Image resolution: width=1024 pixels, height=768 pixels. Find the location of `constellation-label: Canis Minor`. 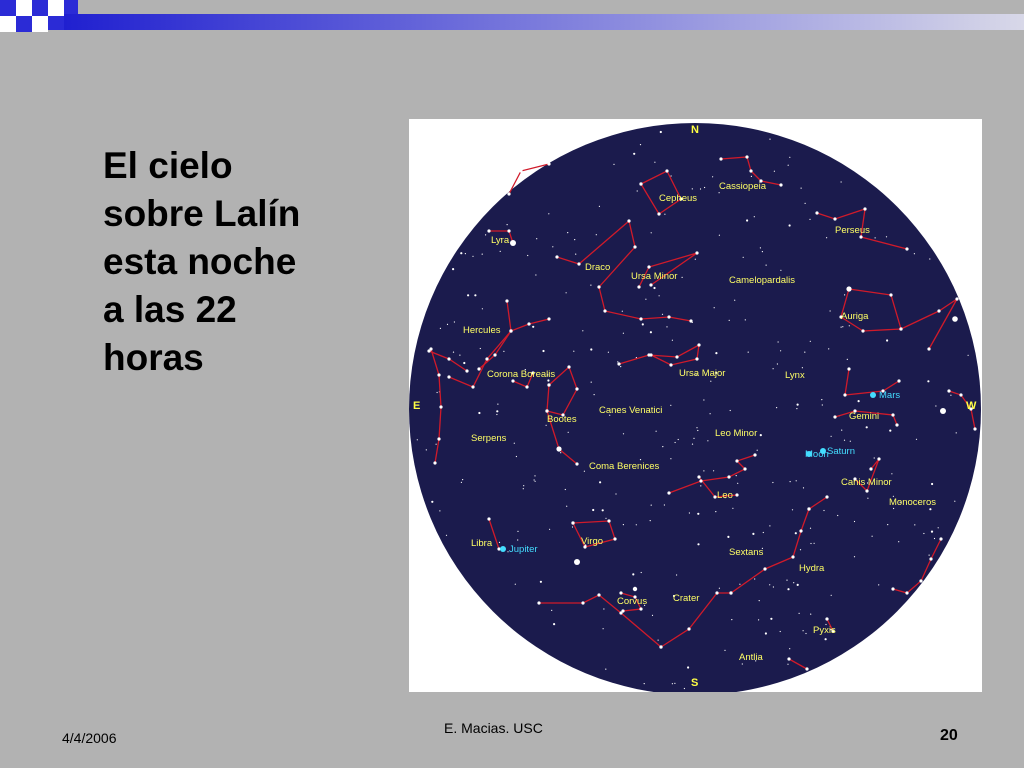

constellation-label: Canis Minor is located at coordinates (866, 482).